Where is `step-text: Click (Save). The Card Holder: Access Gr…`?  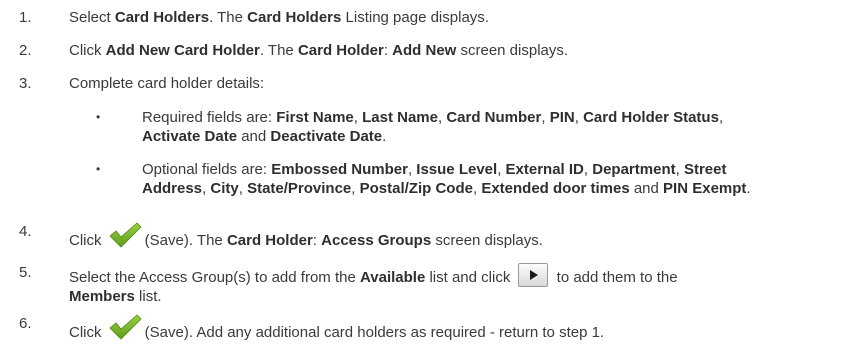 step-text: Click (Save). The Card Holder: Access Gr… is located at coordinates (306, 237).